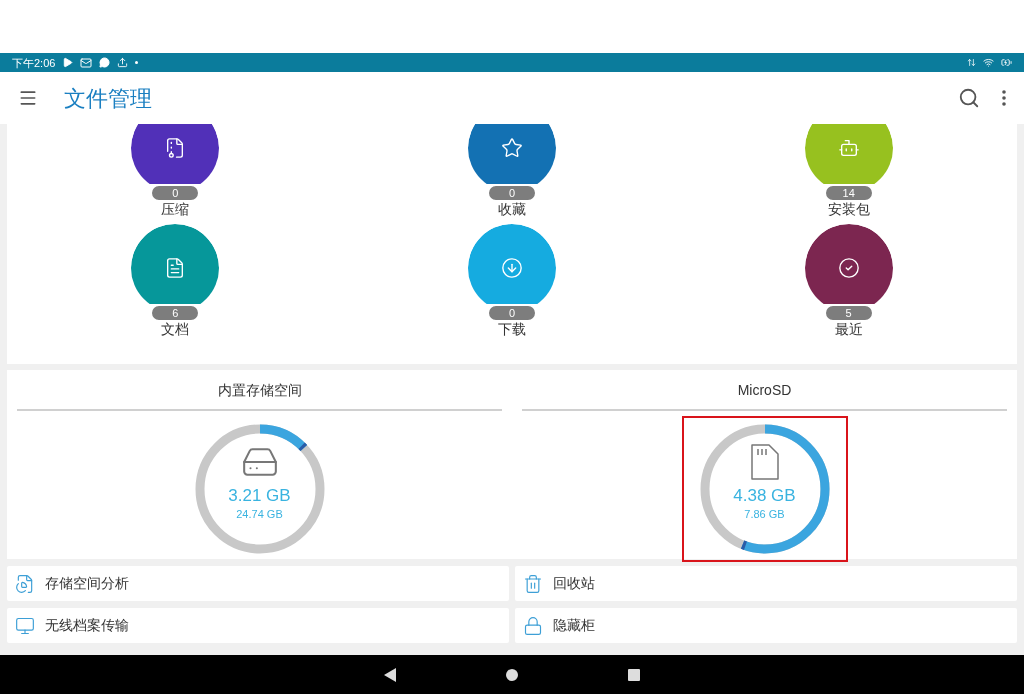 Image resolution: width=1024 pixels, height=694 pixels. Describe the element at coordinates (25, 625) in the screenshot. I see `monitor-icon` at that location.